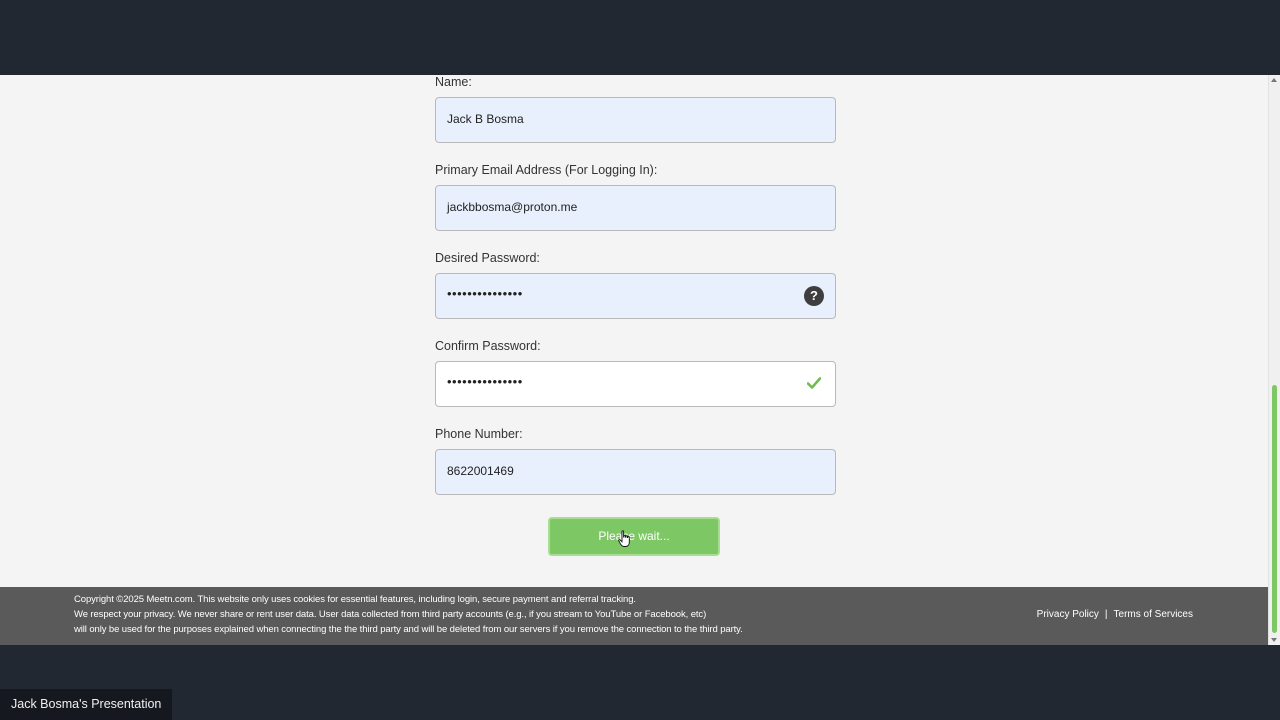 The width and height of the screenshot is (1280, 720). What do you see at coordinates (1068, 614) in the screenshot?
I see `privacy-policy-link: Privacy Policy` at bounding box center [1068, 614].